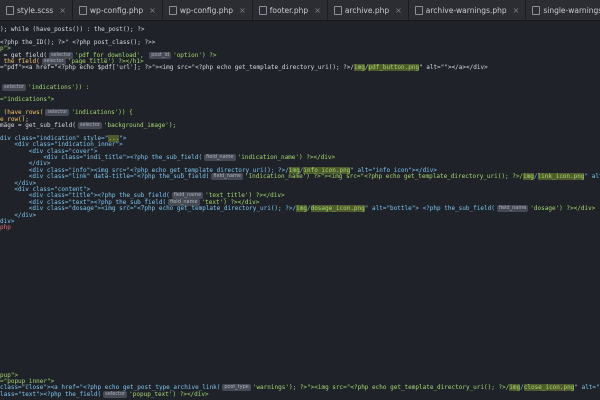 This screenshot has height=400, width=600. I want to click on tab-footer-php: footer.php ×, so click(290, 10).